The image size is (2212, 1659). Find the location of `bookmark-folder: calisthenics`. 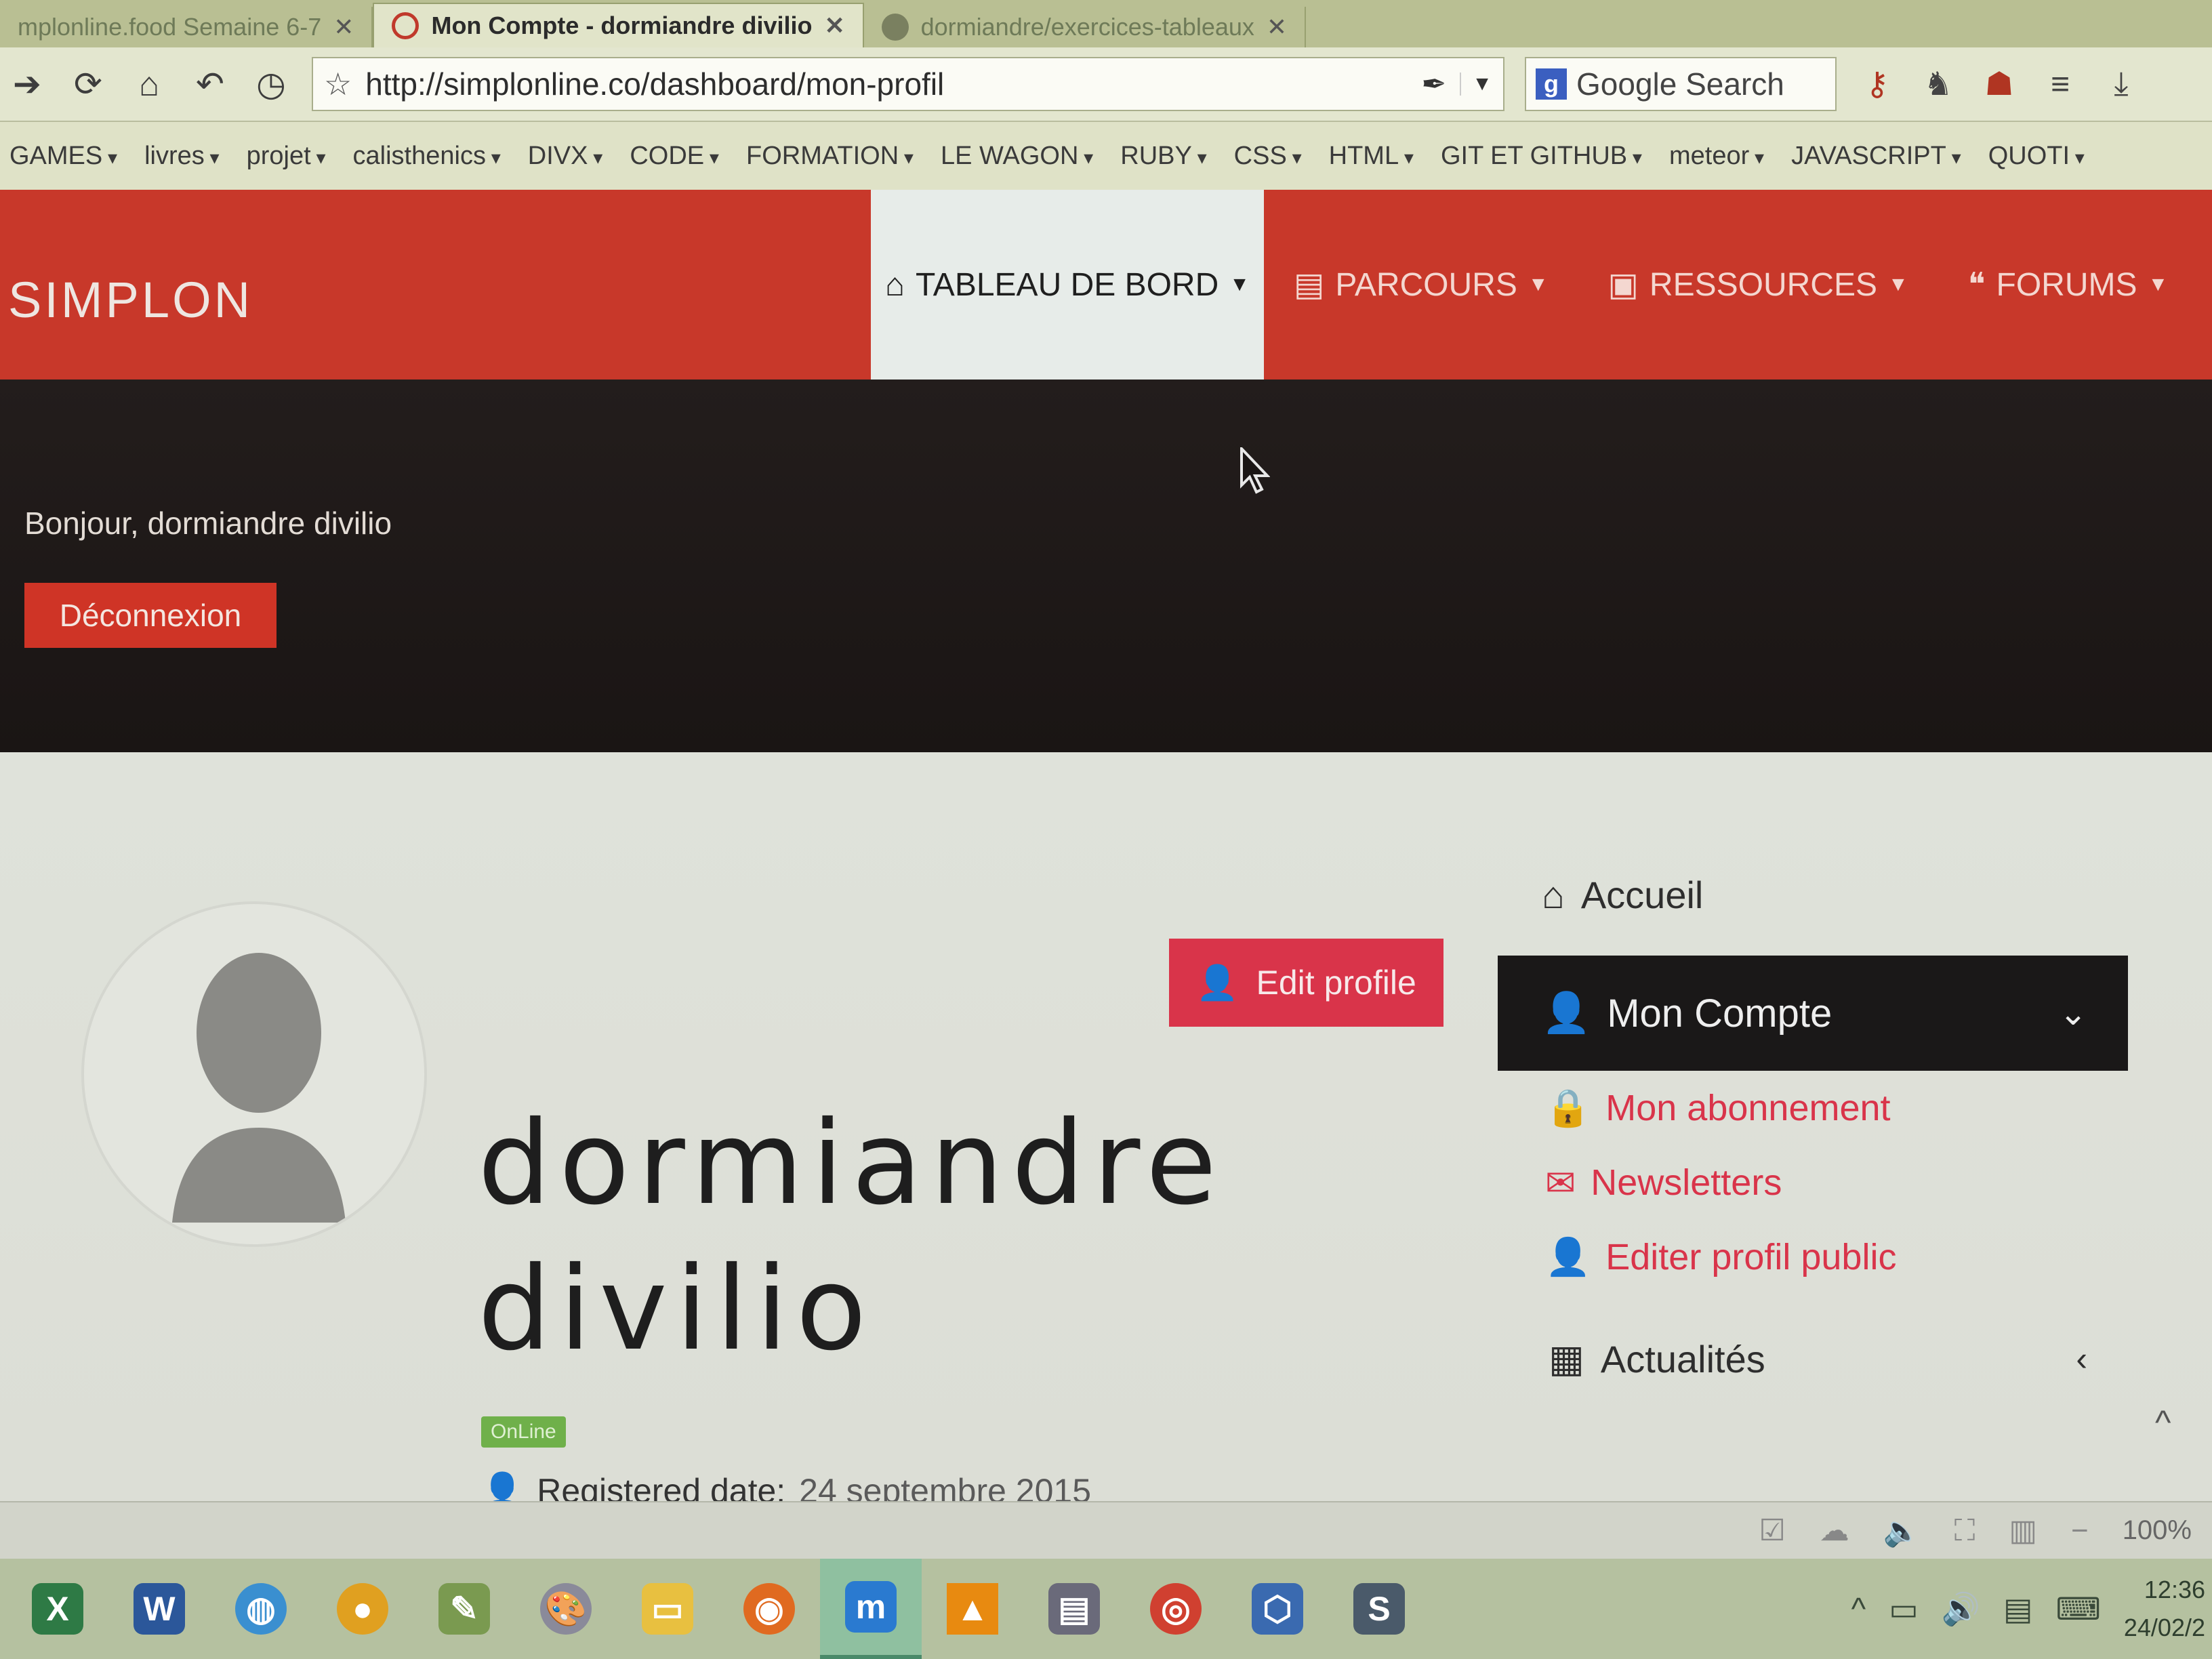

bookmark-folder: calisthenics is located at coordinates (427, 156).